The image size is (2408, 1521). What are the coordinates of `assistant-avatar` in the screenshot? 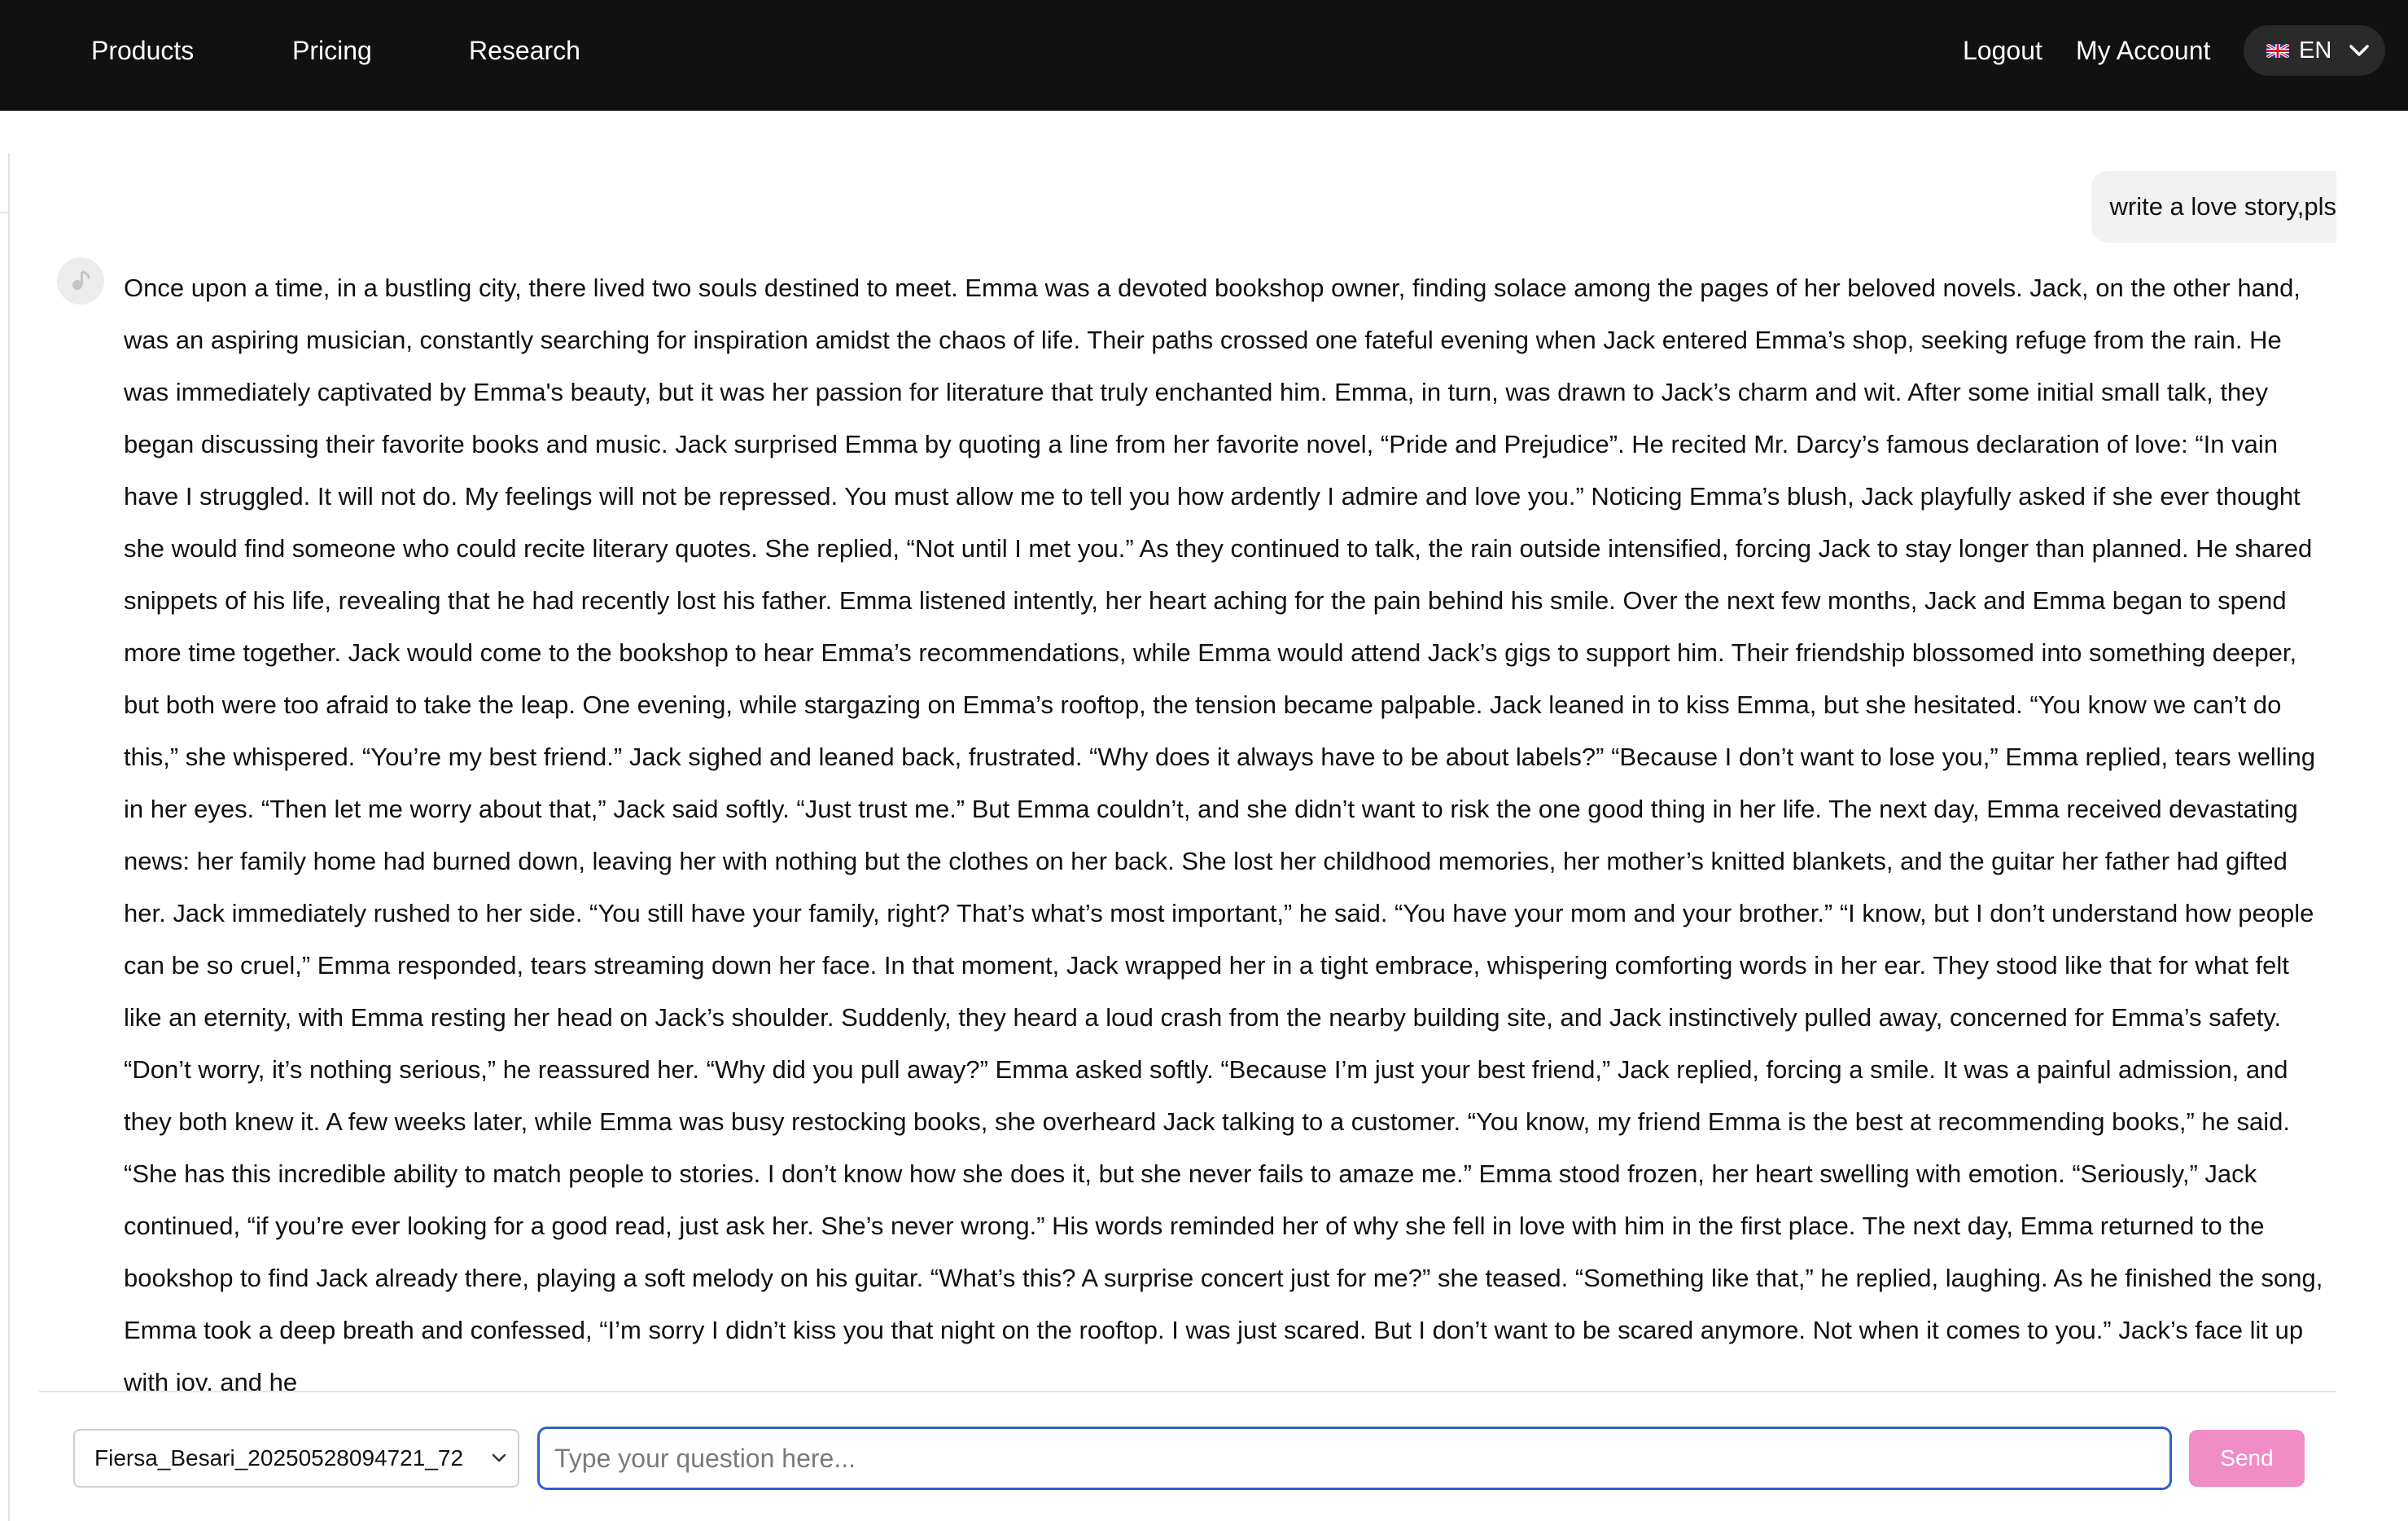 It's located at (80, 281).